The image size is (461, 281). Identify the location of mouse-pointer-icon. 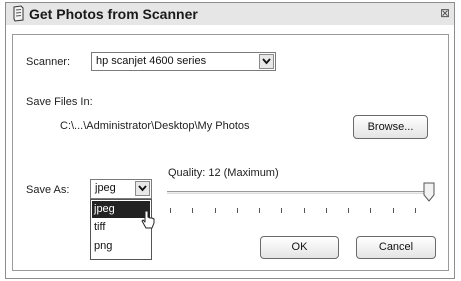
(149, 222).